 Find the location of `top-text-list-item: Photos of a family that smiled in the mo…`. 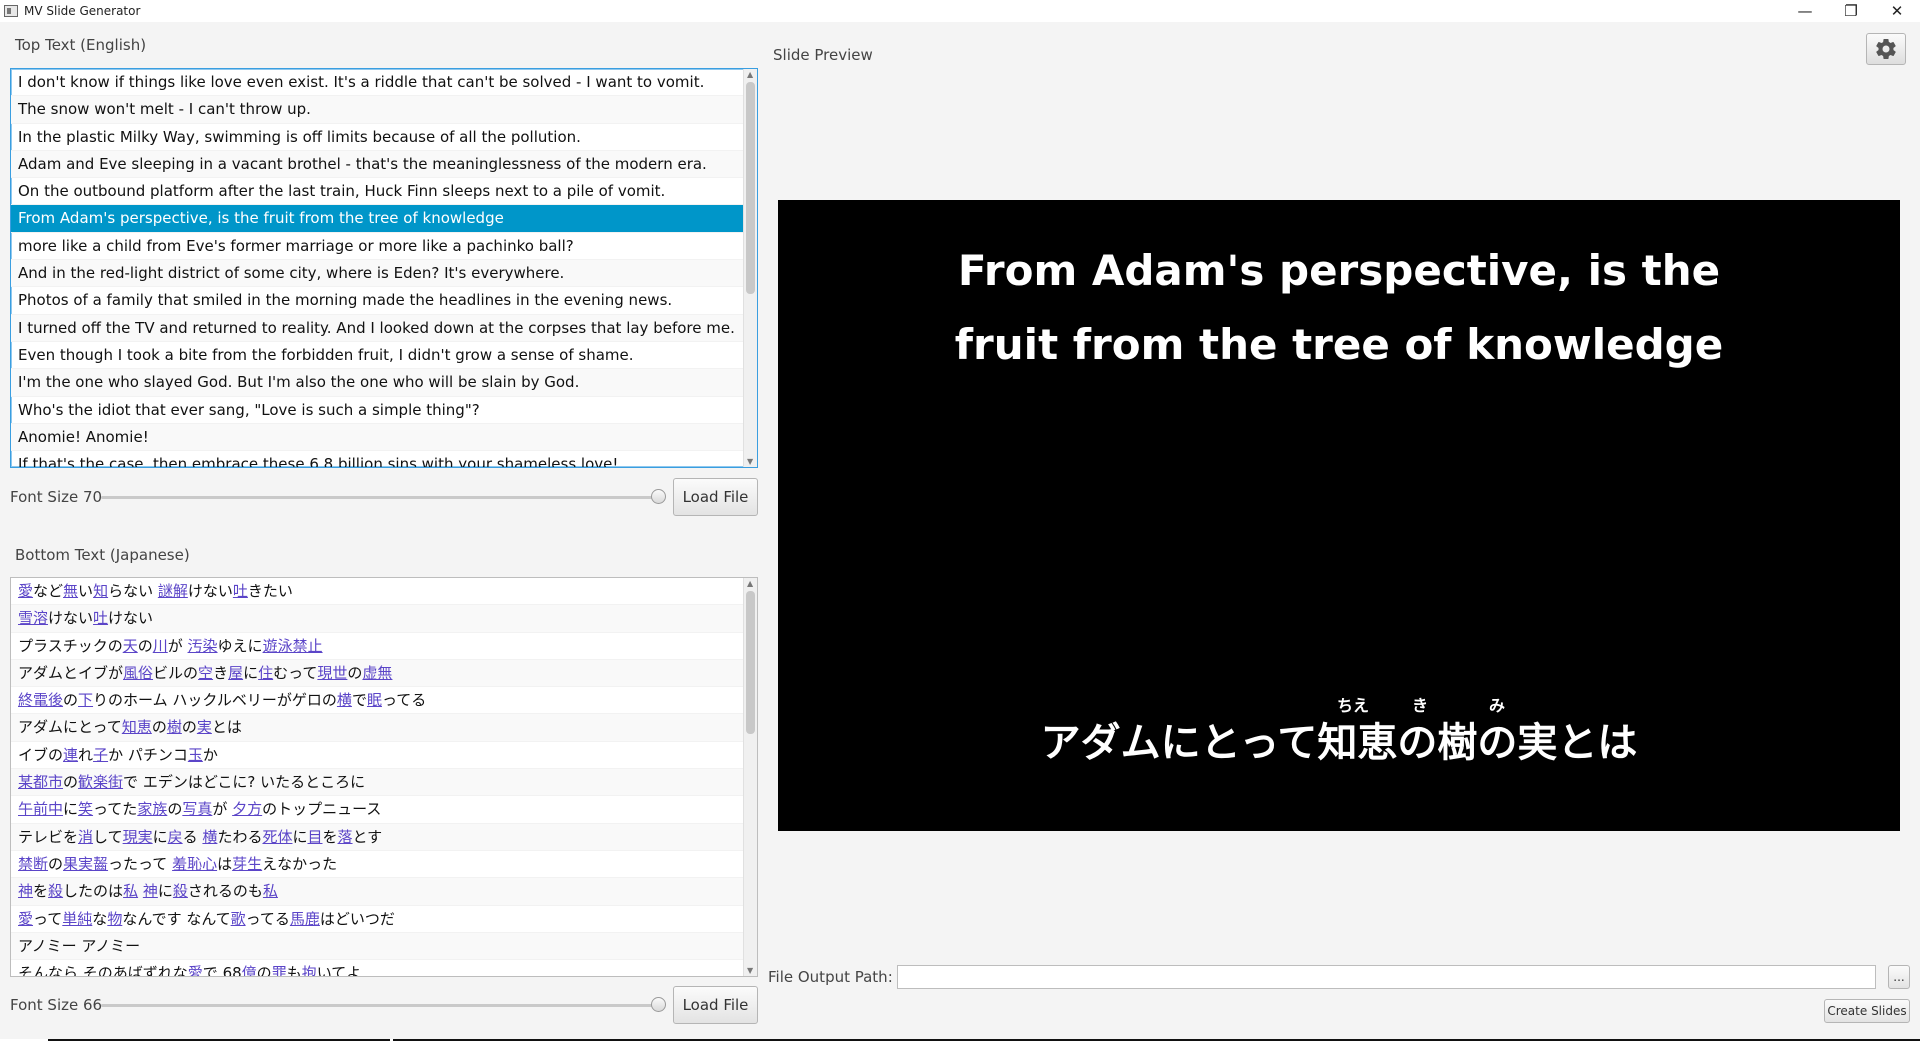

top-text-list-item: Photos of a family that smiled in the mo… is located at coordinates (377, 301).